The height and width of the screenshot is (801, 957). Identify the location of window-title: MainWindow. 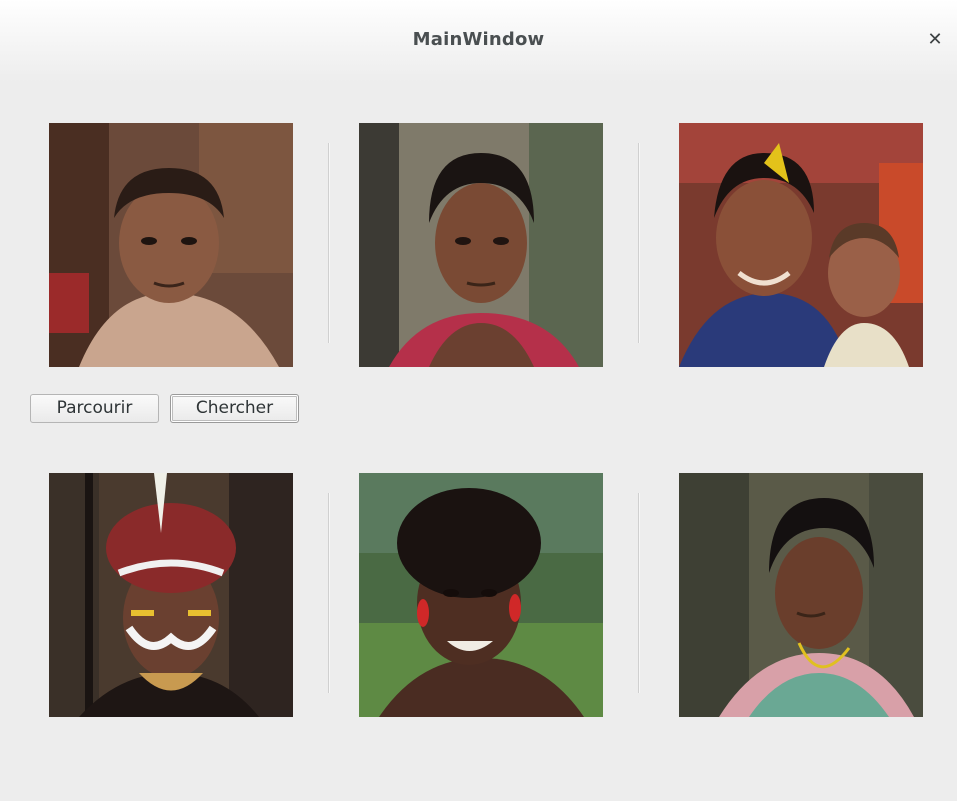
(478, 39).